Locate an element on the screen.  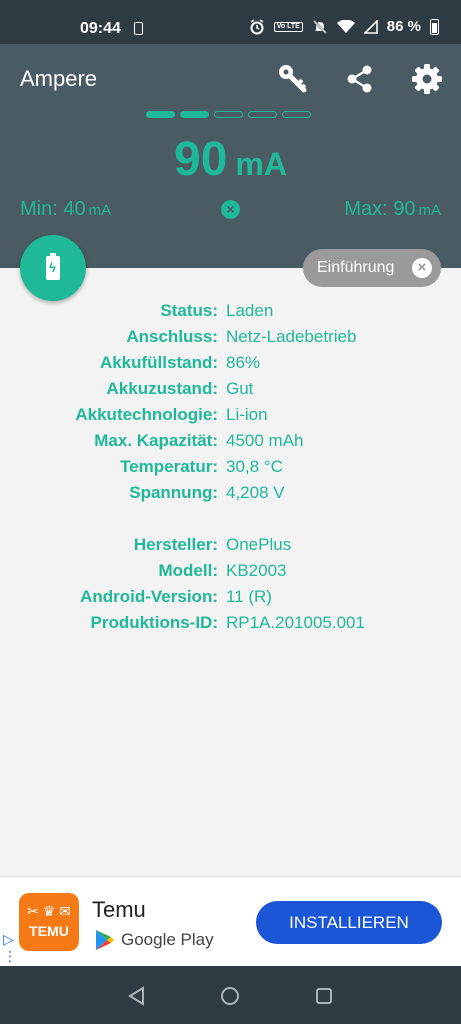
current-reading: 90 mA is located at coordinates (230, 159).